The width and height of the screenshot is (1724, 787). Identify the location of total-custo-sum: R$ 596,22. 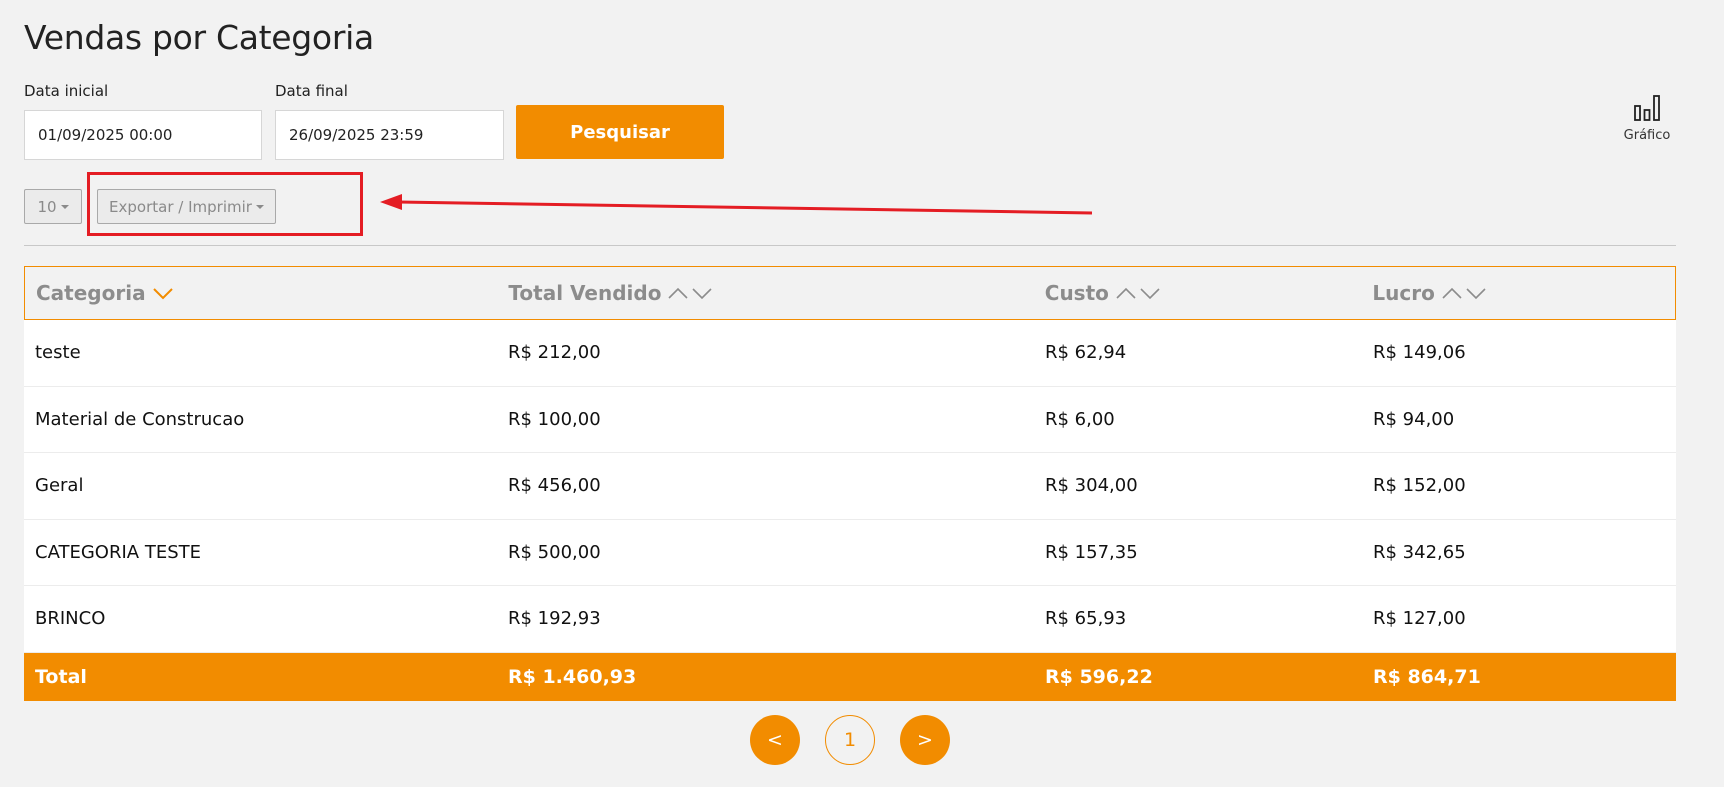
(1099, 676).